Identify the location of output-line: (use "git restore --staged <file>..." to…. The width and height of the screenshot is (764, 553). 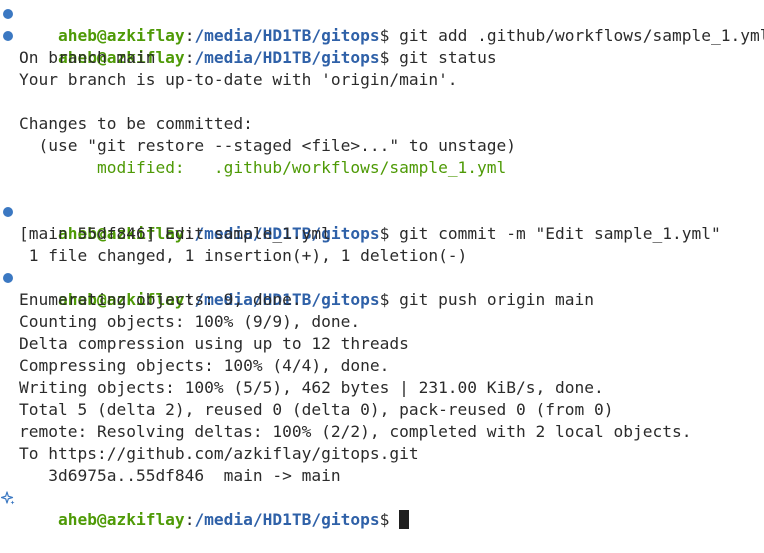
(268, 145).